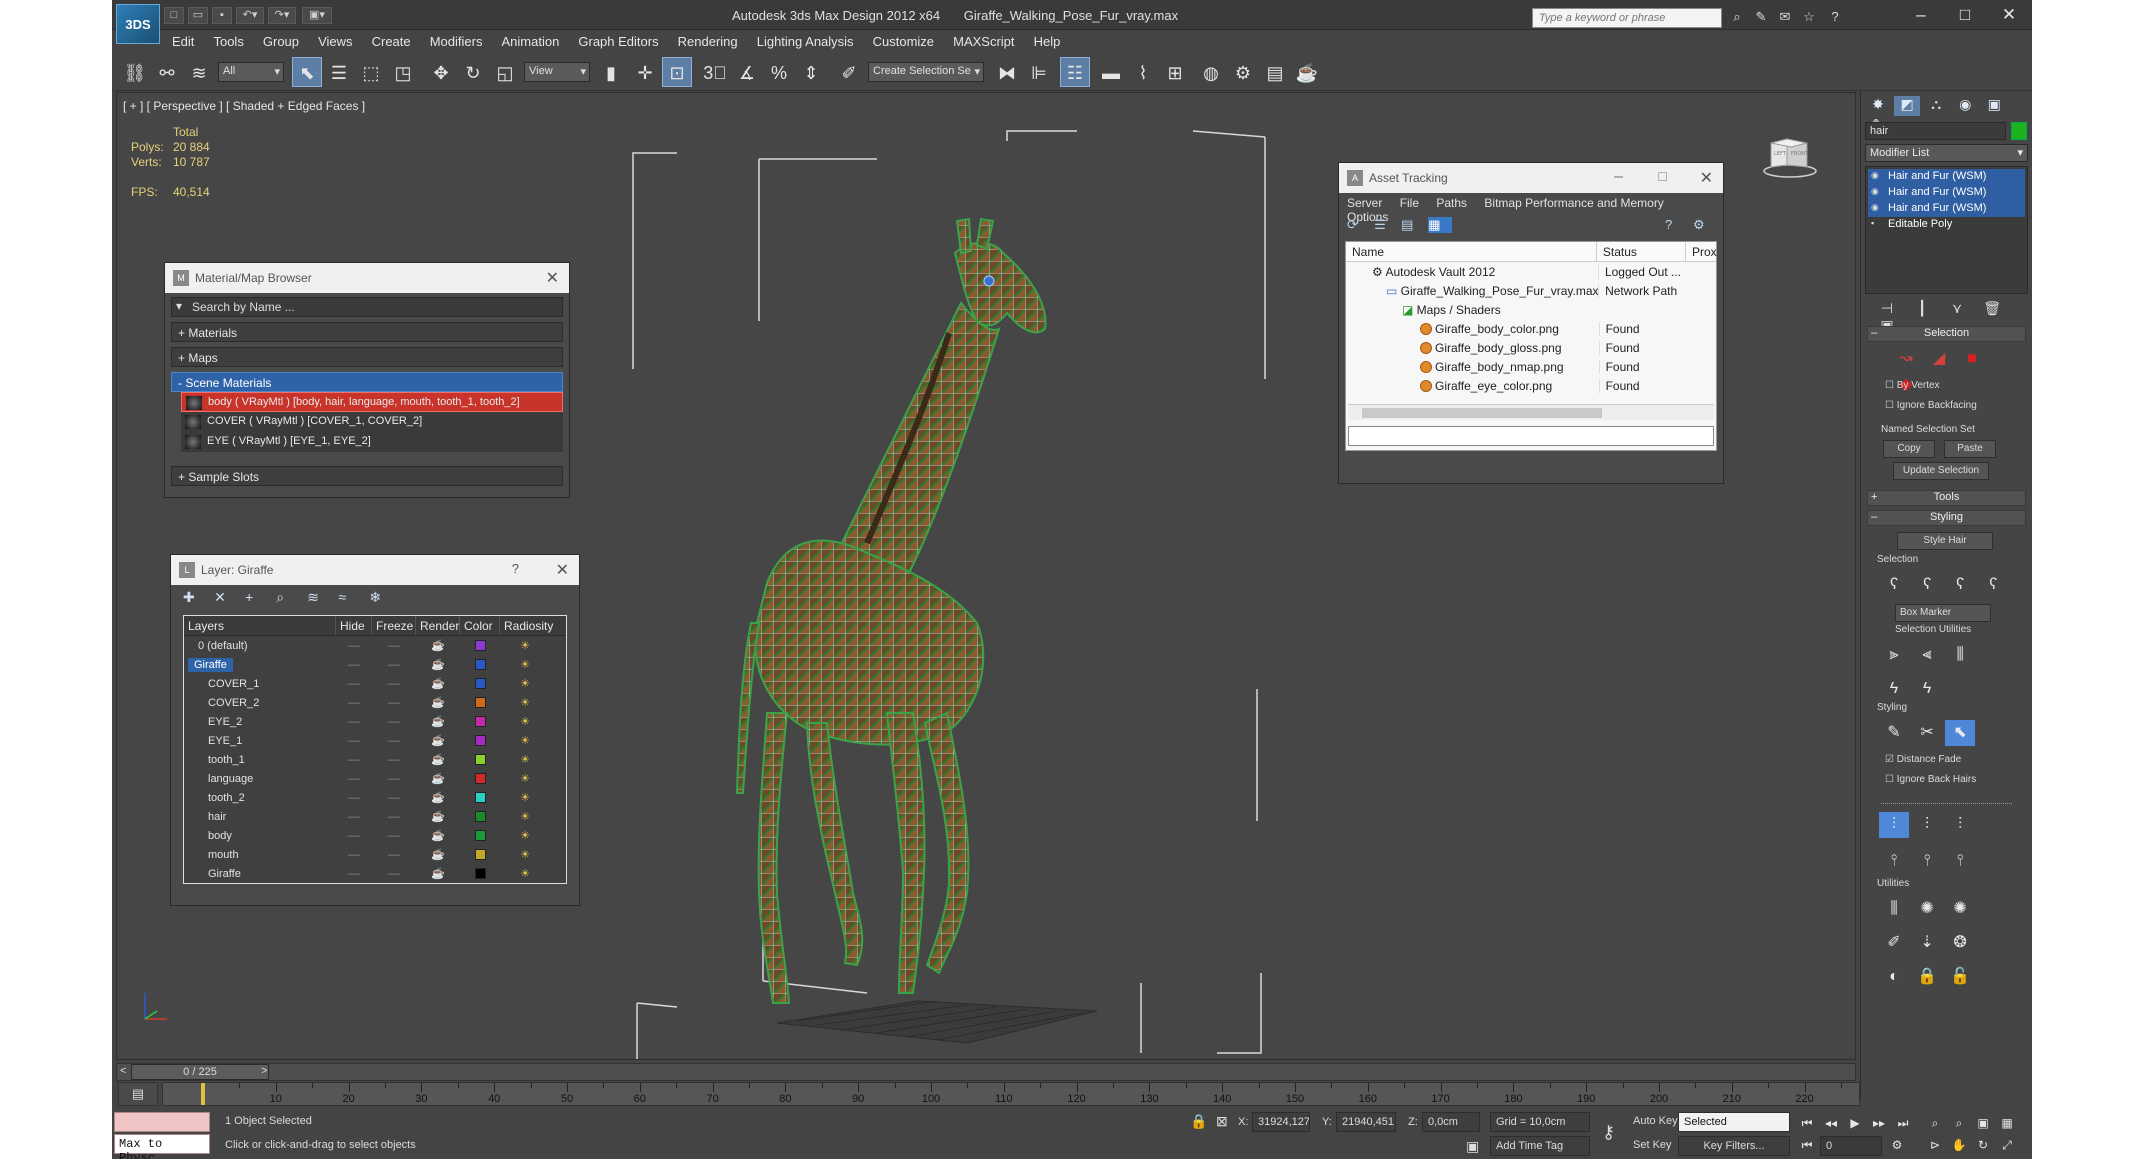 The height and width of the screenshot is (1159, 2144). I want to click on reference-coordinate-dropdown: View, so click(557, 72).